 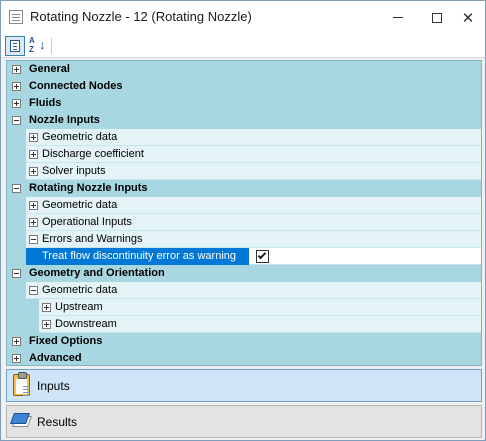 What do you see at coordinates (32, 45) in the screenshot?
I see `sort-alphabetical-icon: AZ` at bounding box center [32, 45].